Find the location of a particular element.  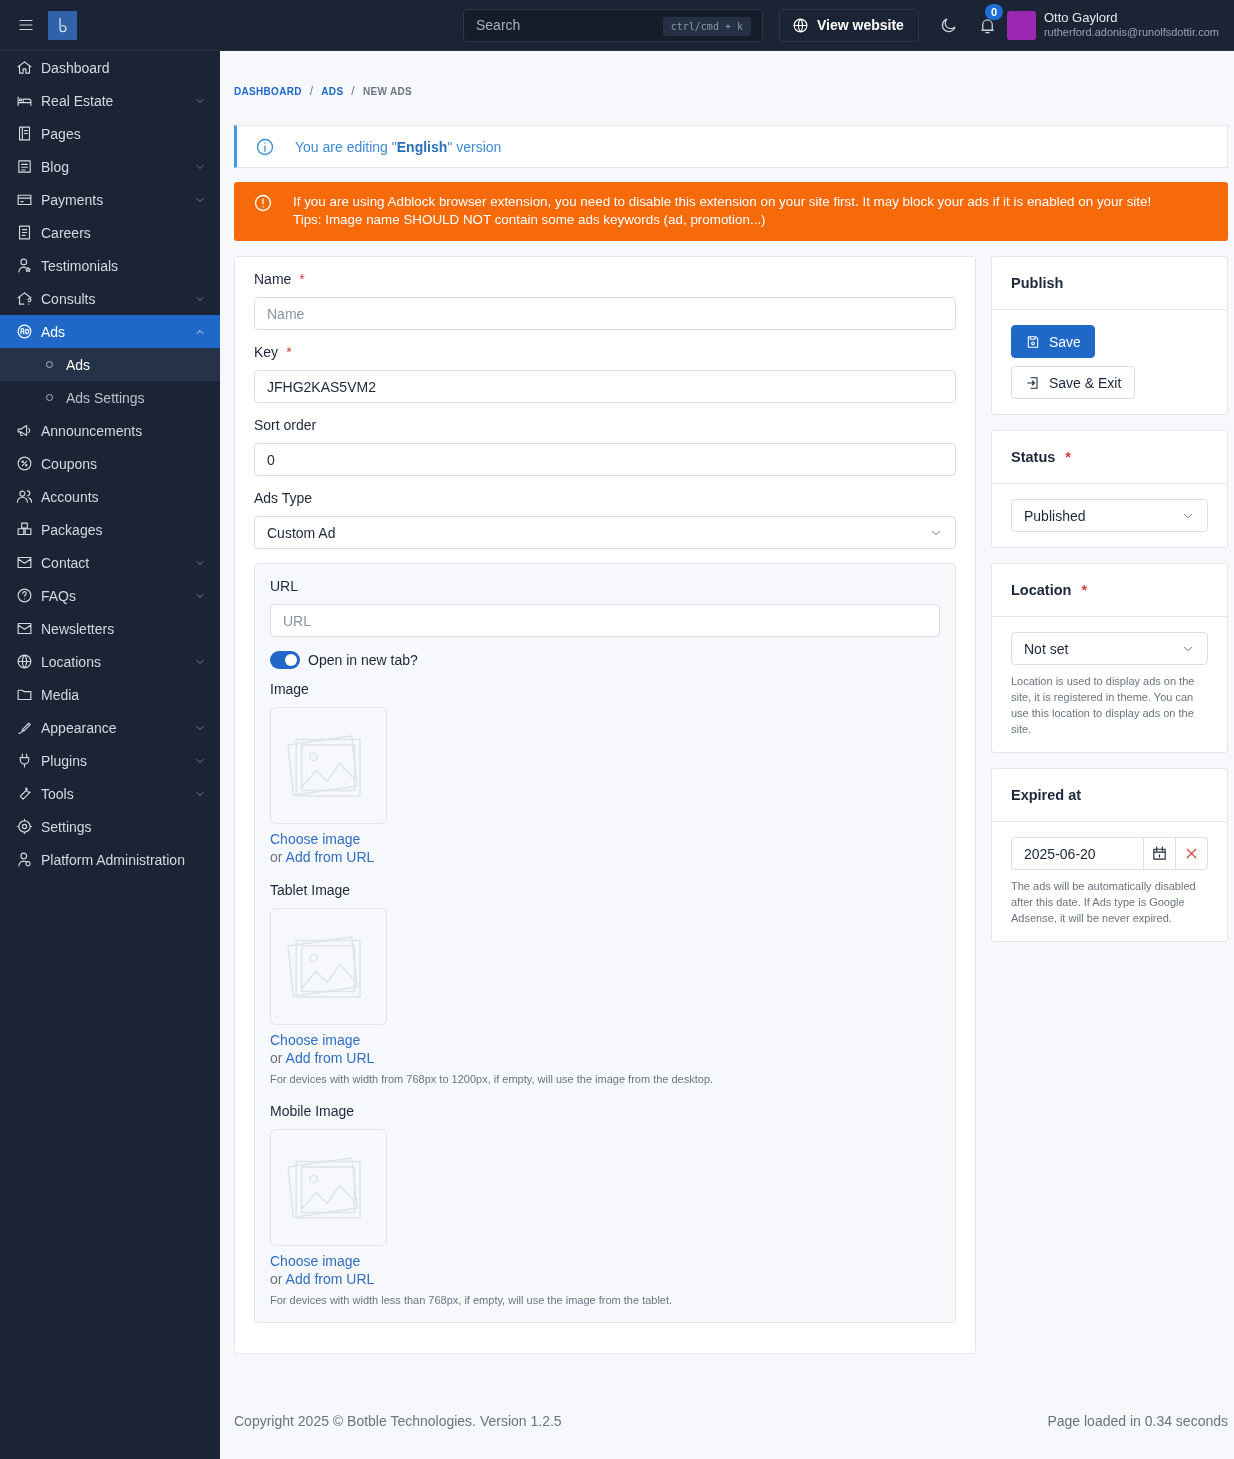

boxes-icon is located at coordinates (24, 529).